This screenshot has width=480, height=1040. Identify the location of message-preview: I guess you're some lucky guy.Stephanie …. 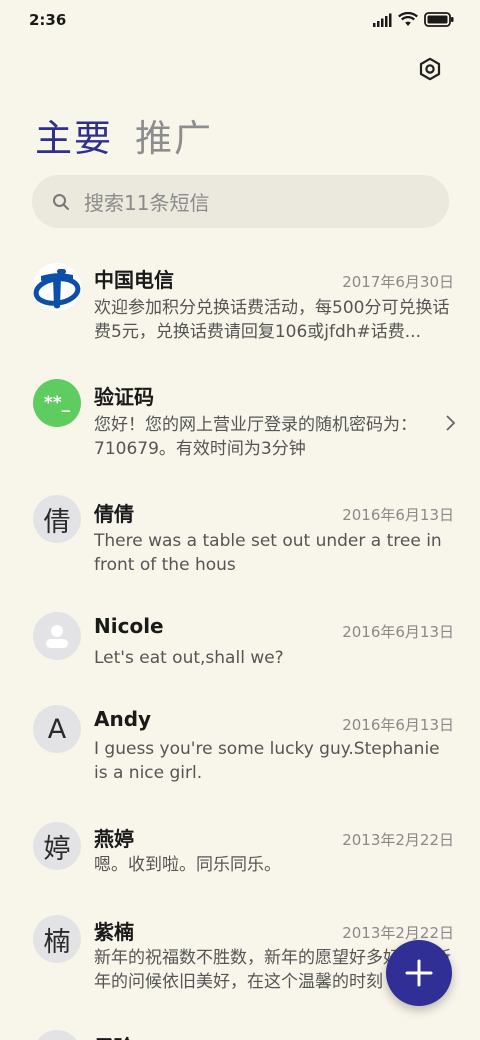
(267, 761).